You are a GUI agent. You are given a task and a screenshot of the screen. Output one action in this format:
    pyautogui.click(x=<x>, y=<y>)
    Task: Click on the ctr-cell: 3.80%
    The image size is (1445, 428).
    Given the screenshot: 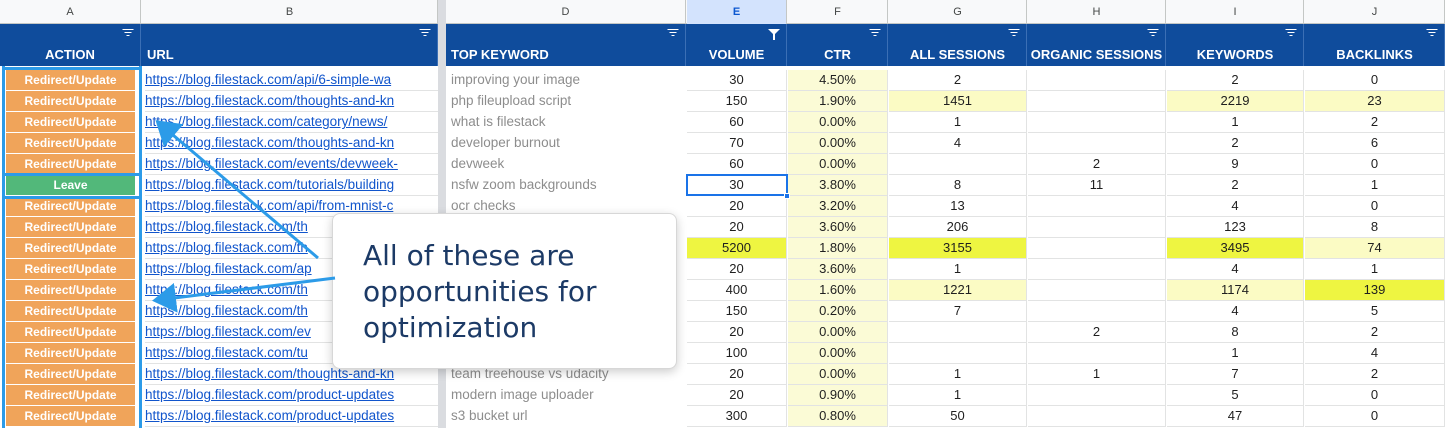 What is the action you would take?
    pyautogui.click(x=838, y=185)
    